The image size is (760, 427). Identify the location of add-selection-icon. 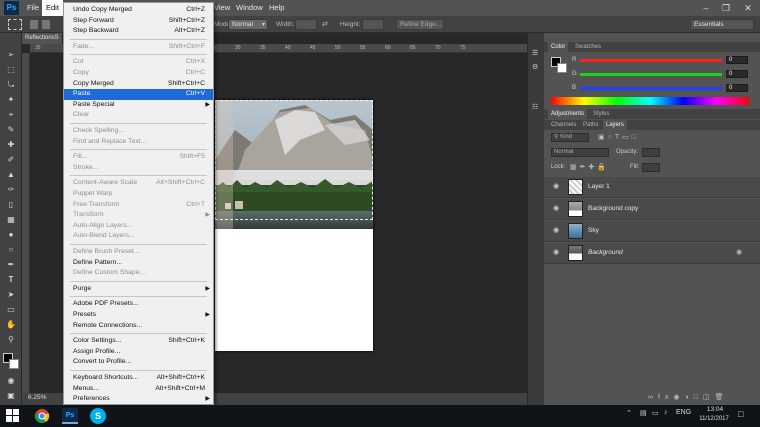
(46, 24).